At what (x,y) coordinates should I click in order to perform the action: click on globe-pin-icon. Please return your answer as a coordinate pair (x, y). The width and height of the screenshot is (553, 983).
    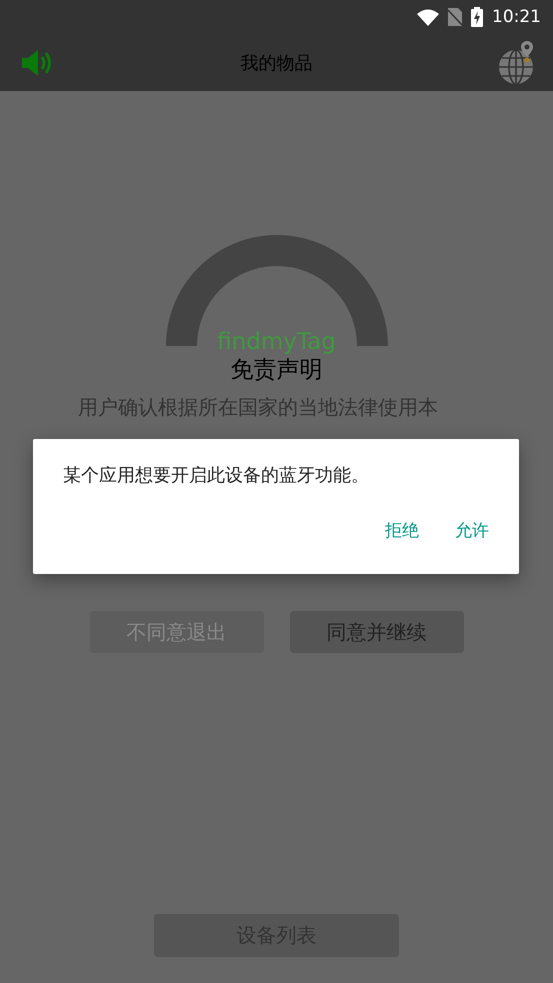
    Looking at the image, I should click on (517, 62).